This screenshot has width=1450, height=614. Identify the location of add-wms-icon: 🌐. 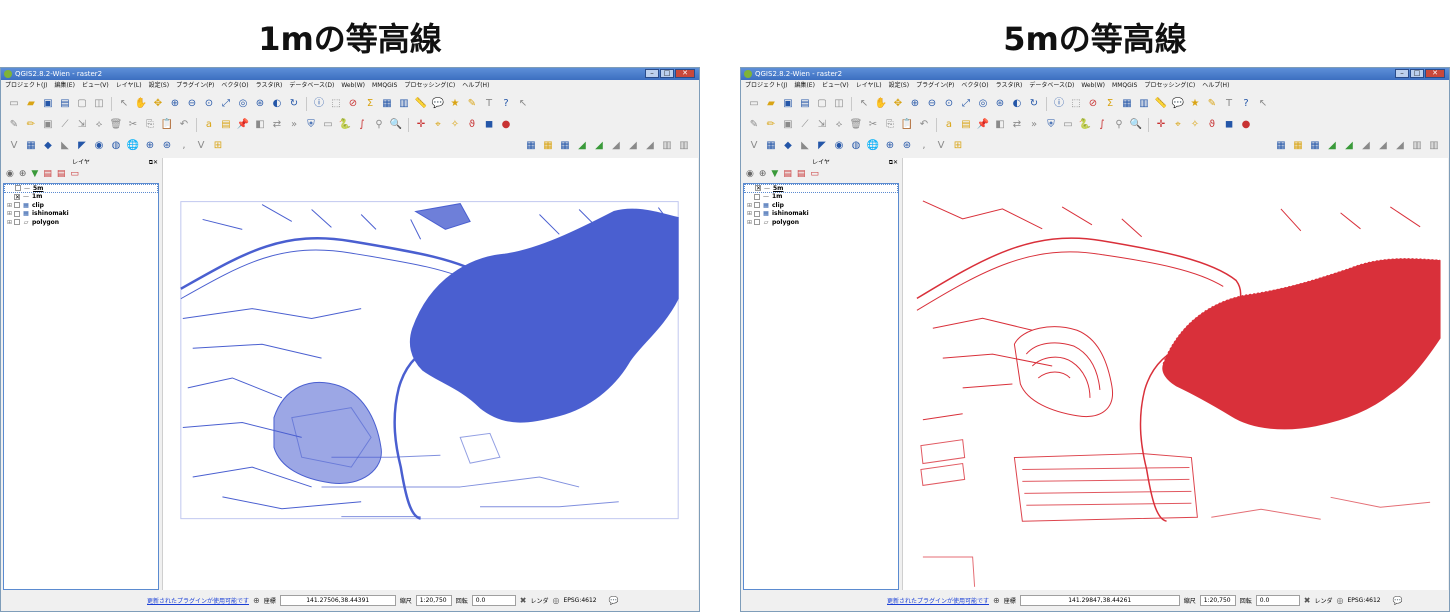
(133, 146).